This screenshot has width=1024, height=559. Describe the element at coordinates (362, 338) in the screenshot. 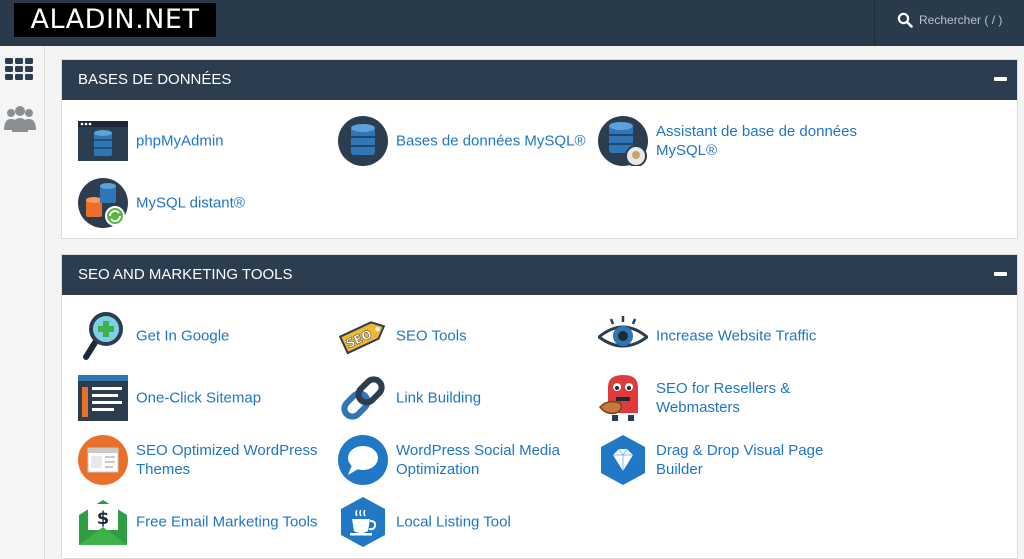

I see `seo-tag-icon: SEO` at that location.